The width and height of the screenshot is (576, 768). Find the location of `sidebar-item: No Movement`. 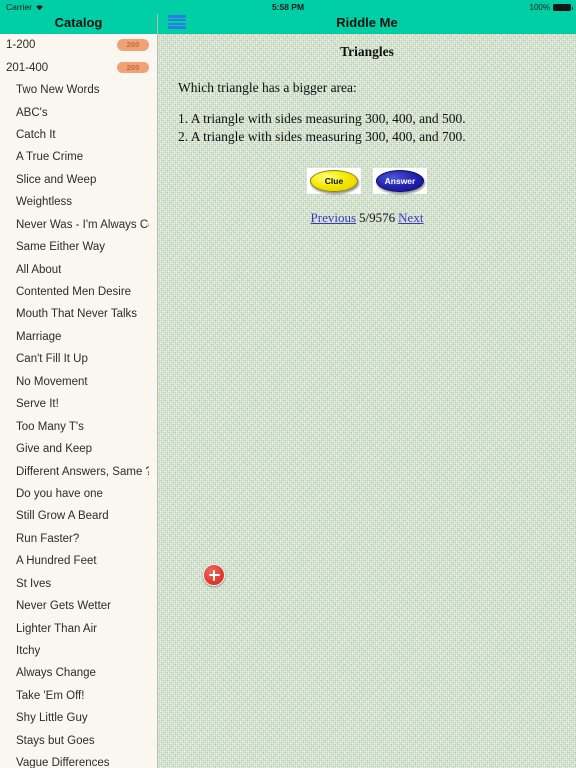

sidebar-item: No Movement is located at coordinates (78, 382).